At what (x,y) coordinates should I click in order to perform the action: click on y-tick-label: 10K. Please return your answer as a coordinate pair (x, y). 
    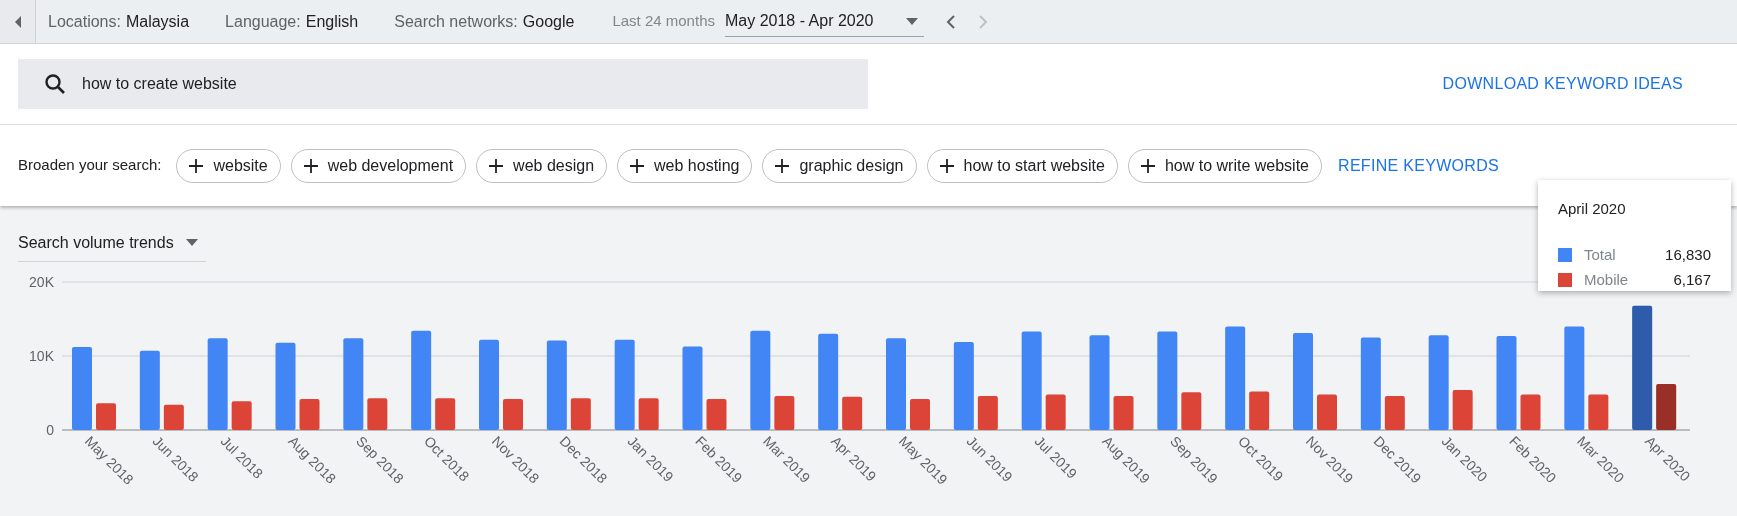
    Looking at the image, I should click on (41, 356).